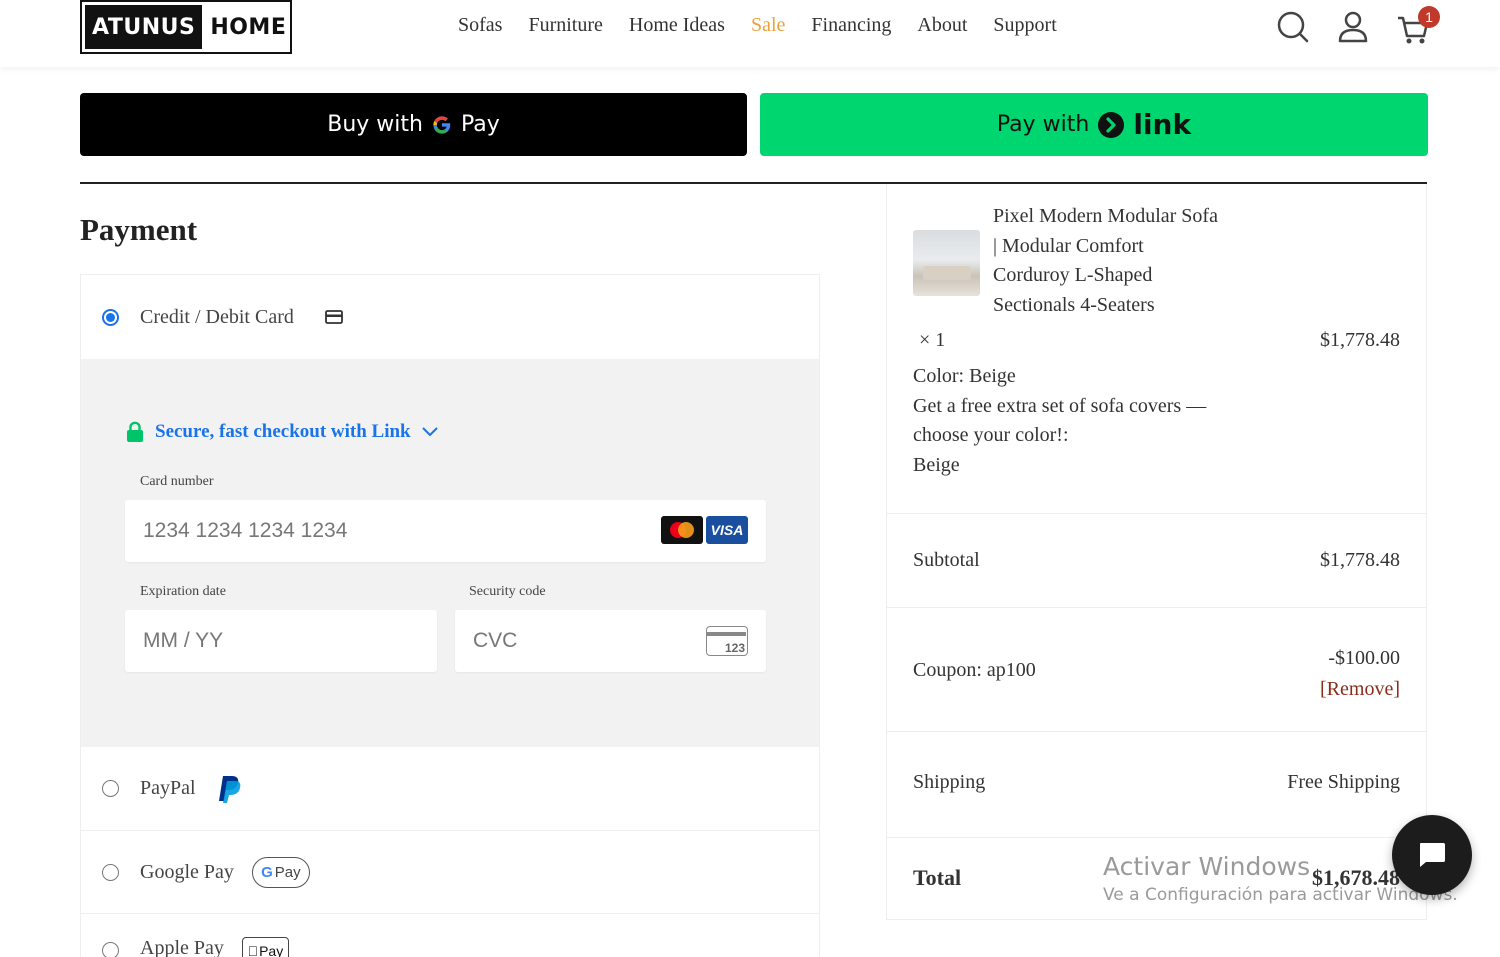  Describe the element at coordinates (183, 640) in the screenshot. I see `expiry-placeholder: MM / YY` at that location.